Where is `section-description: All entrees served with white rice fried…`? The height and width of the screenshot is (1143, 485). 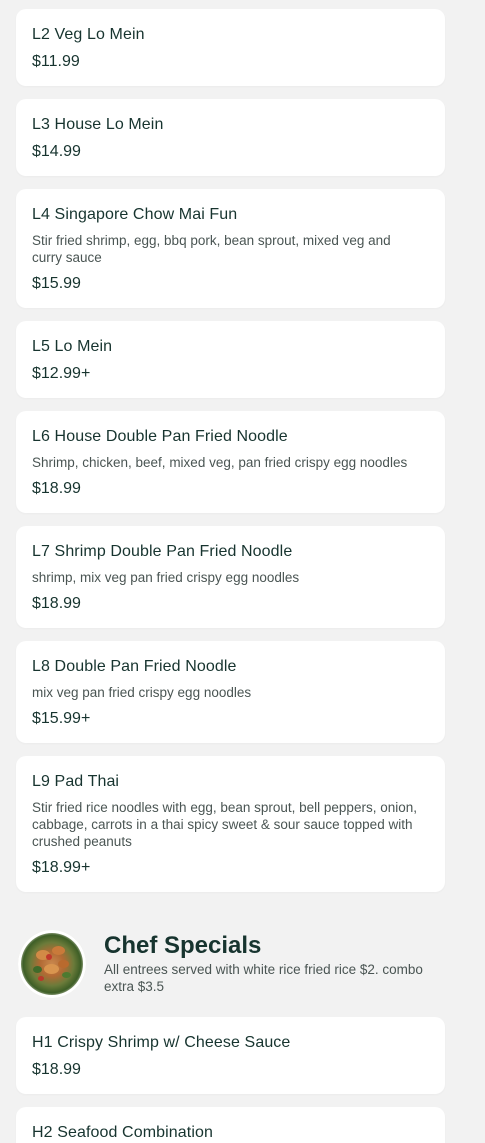 section-description: All entrees served with white rice fried… is located at coordinates (263, 978).